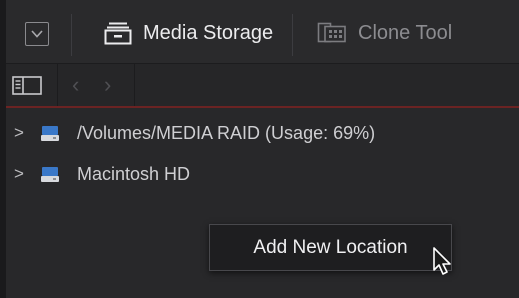 The width and height of the screenshot is (519, 298). Describe the element at coordinates (226, 132) in the screenshot. I see `storage-volume-label: /Volumes/MEDIA RAID (Usage: 69%)` at that location.